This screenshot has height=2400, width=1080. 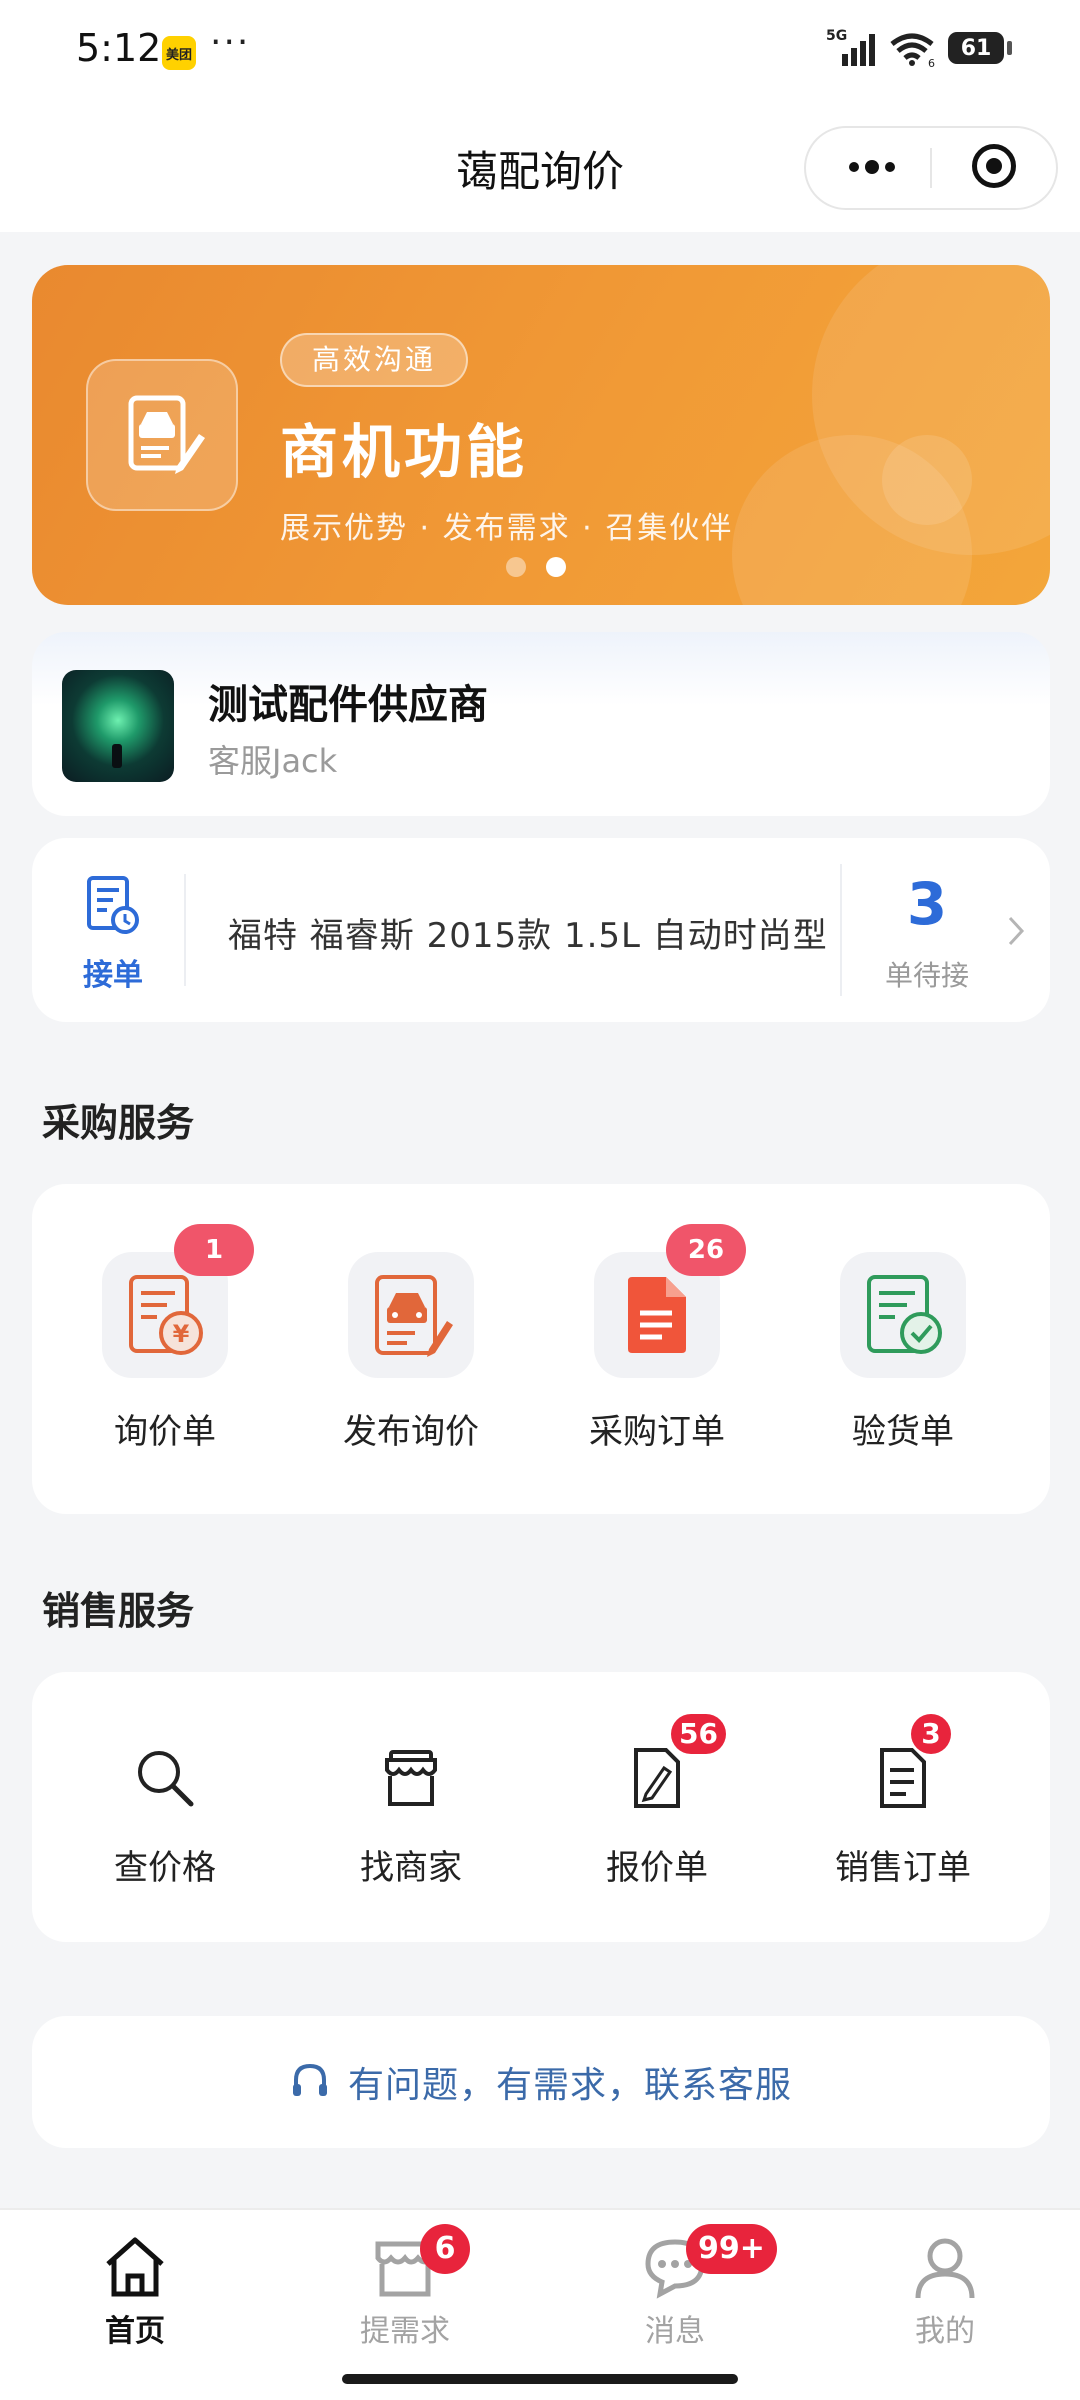 What do you see at coordinates (657, 1432) in the screenshot?
I see `purchase-order-label: 采购订单` at bounding box center [657, 1432].